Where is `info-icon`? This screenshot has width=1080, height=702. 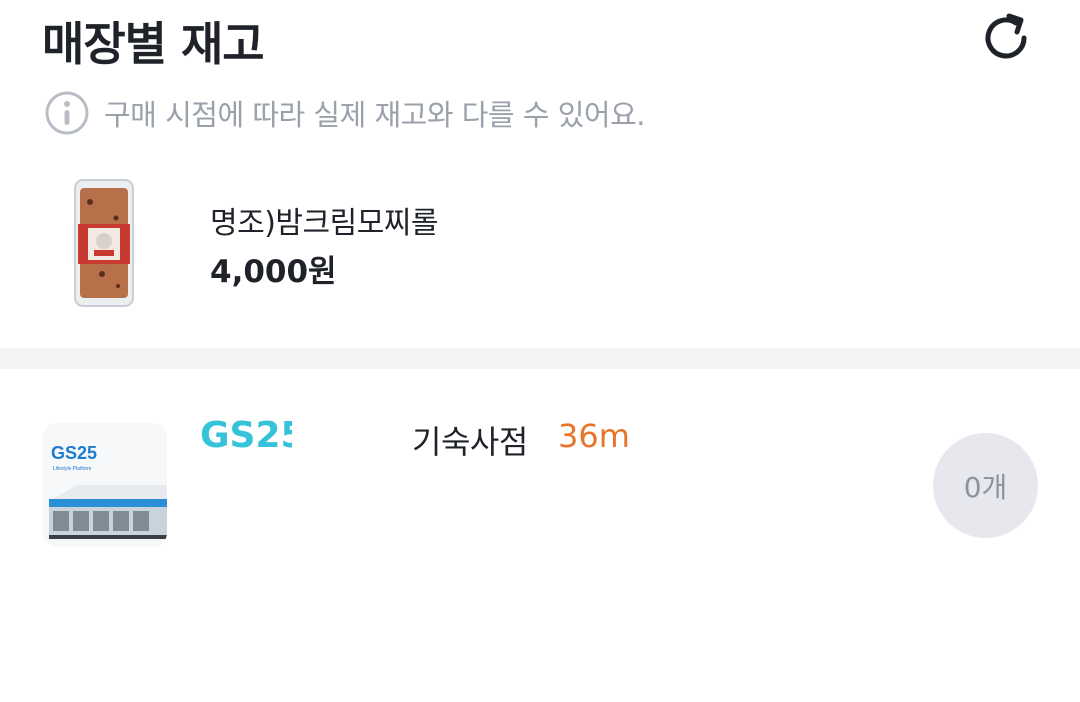
info-icon is located at coordinates (67, 113).